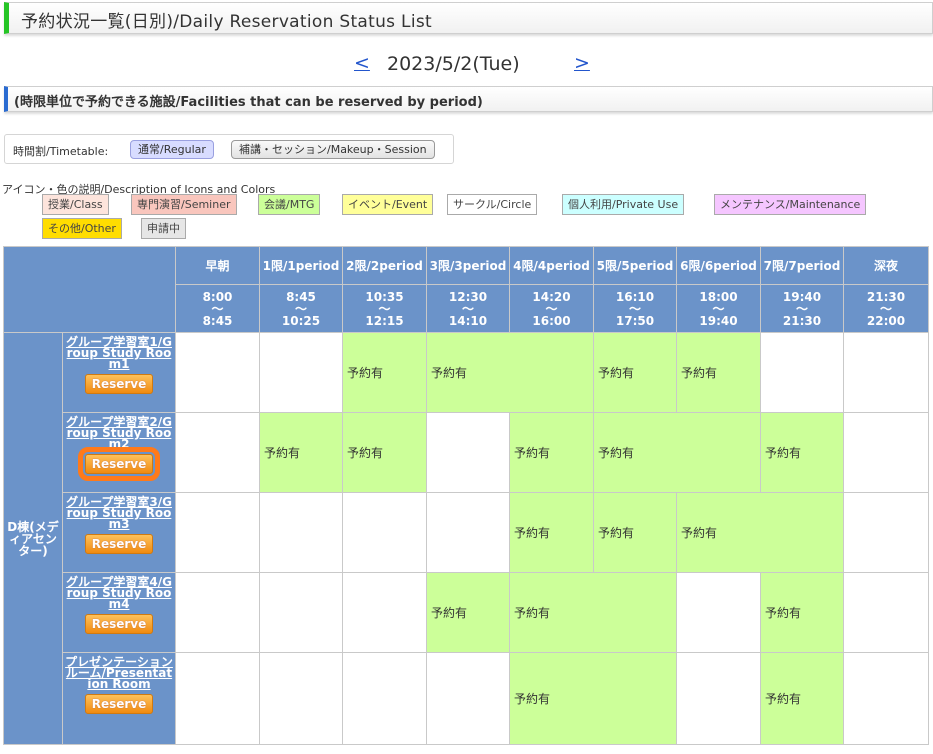 This screenshot has width=933, height=754. Describe the element at coordinates (362, 63) in the screenshot. I see `previous-day-link: <` at that location.